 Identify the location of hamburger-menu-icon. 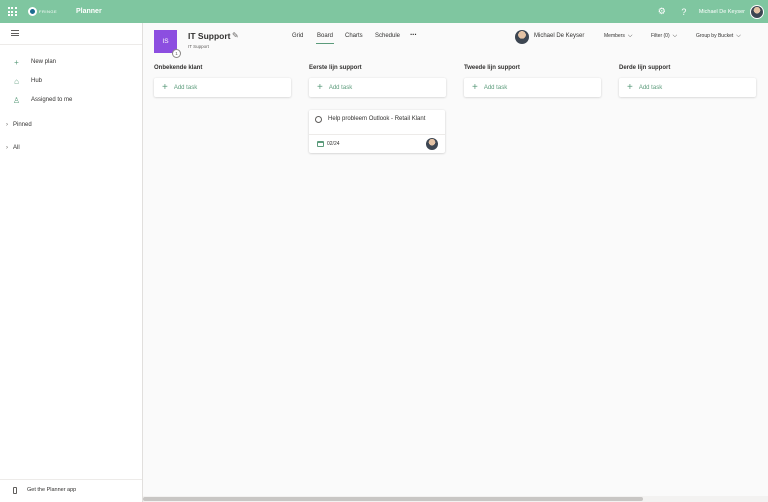
(15, 33).